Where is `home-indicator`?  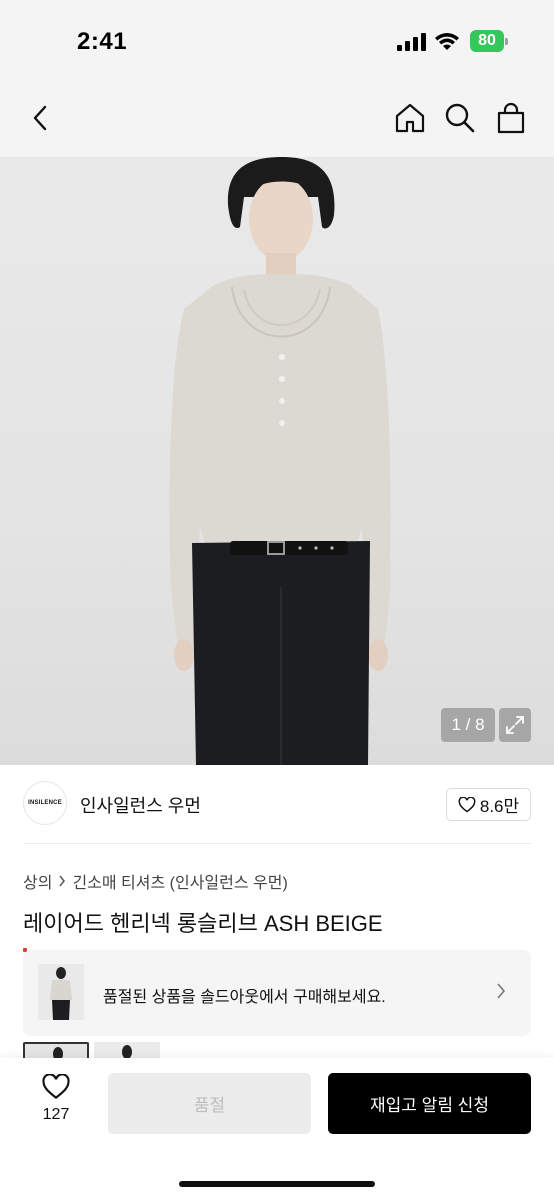 home-indicator is located at coordinates (277, 1184).